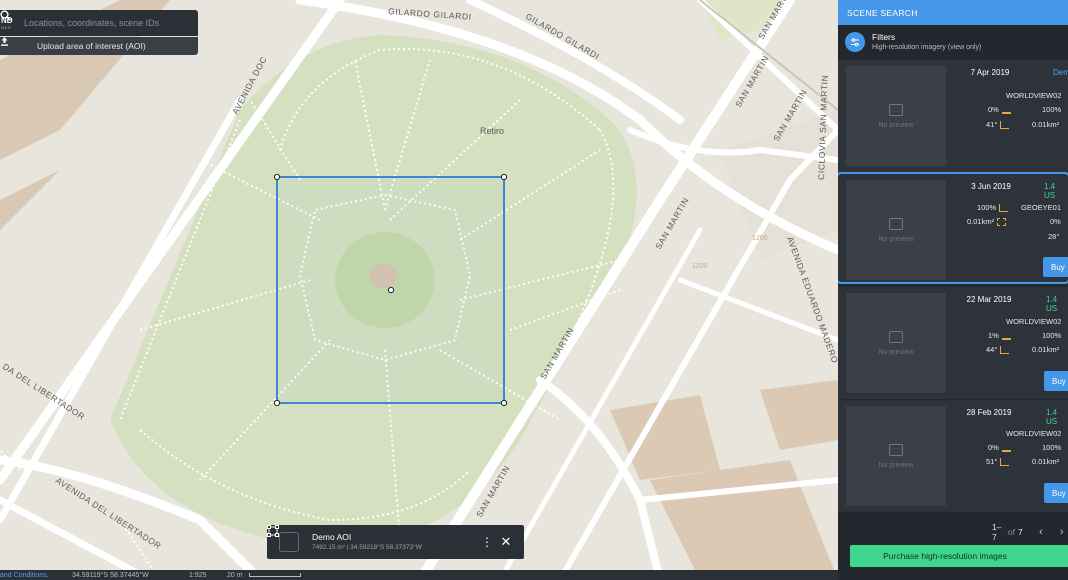 This screenshot has height=580, width=1068. I want to click on purchase-button: Purchase high-resolution images, so click(959, 556).